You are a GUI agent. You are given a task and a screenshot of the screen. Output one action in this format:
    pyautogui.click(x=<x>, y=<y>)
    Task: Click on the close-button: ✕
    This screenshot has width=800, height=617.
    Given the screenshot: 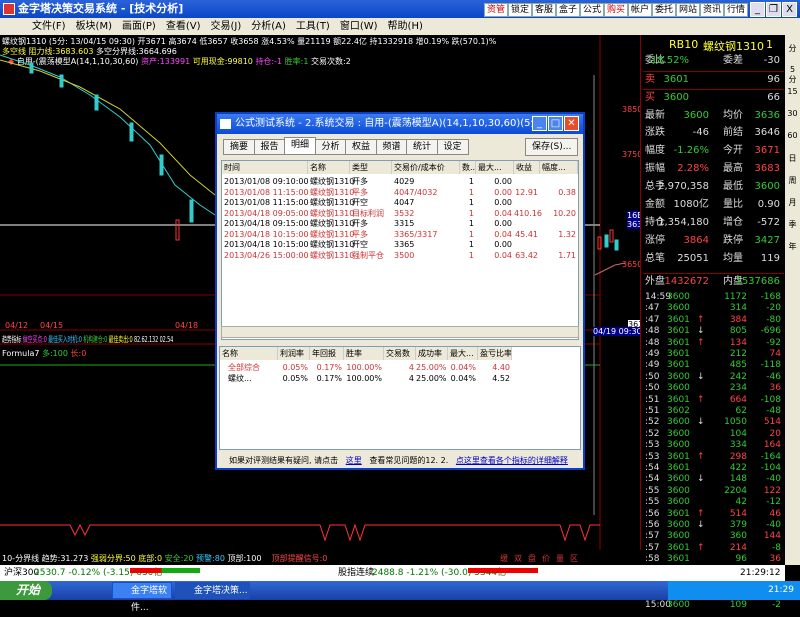 What is the action you would take?
    pyautogui.click(x=571, y=123)
    